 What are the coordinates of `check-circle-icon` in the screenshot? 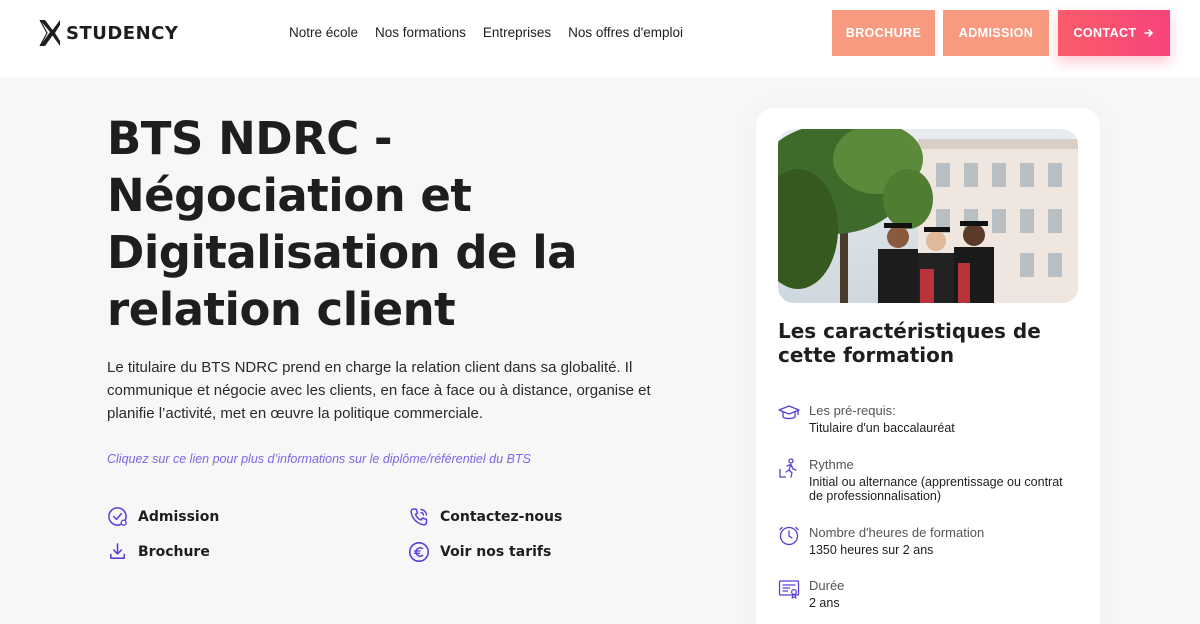 It's located at (117, 516).